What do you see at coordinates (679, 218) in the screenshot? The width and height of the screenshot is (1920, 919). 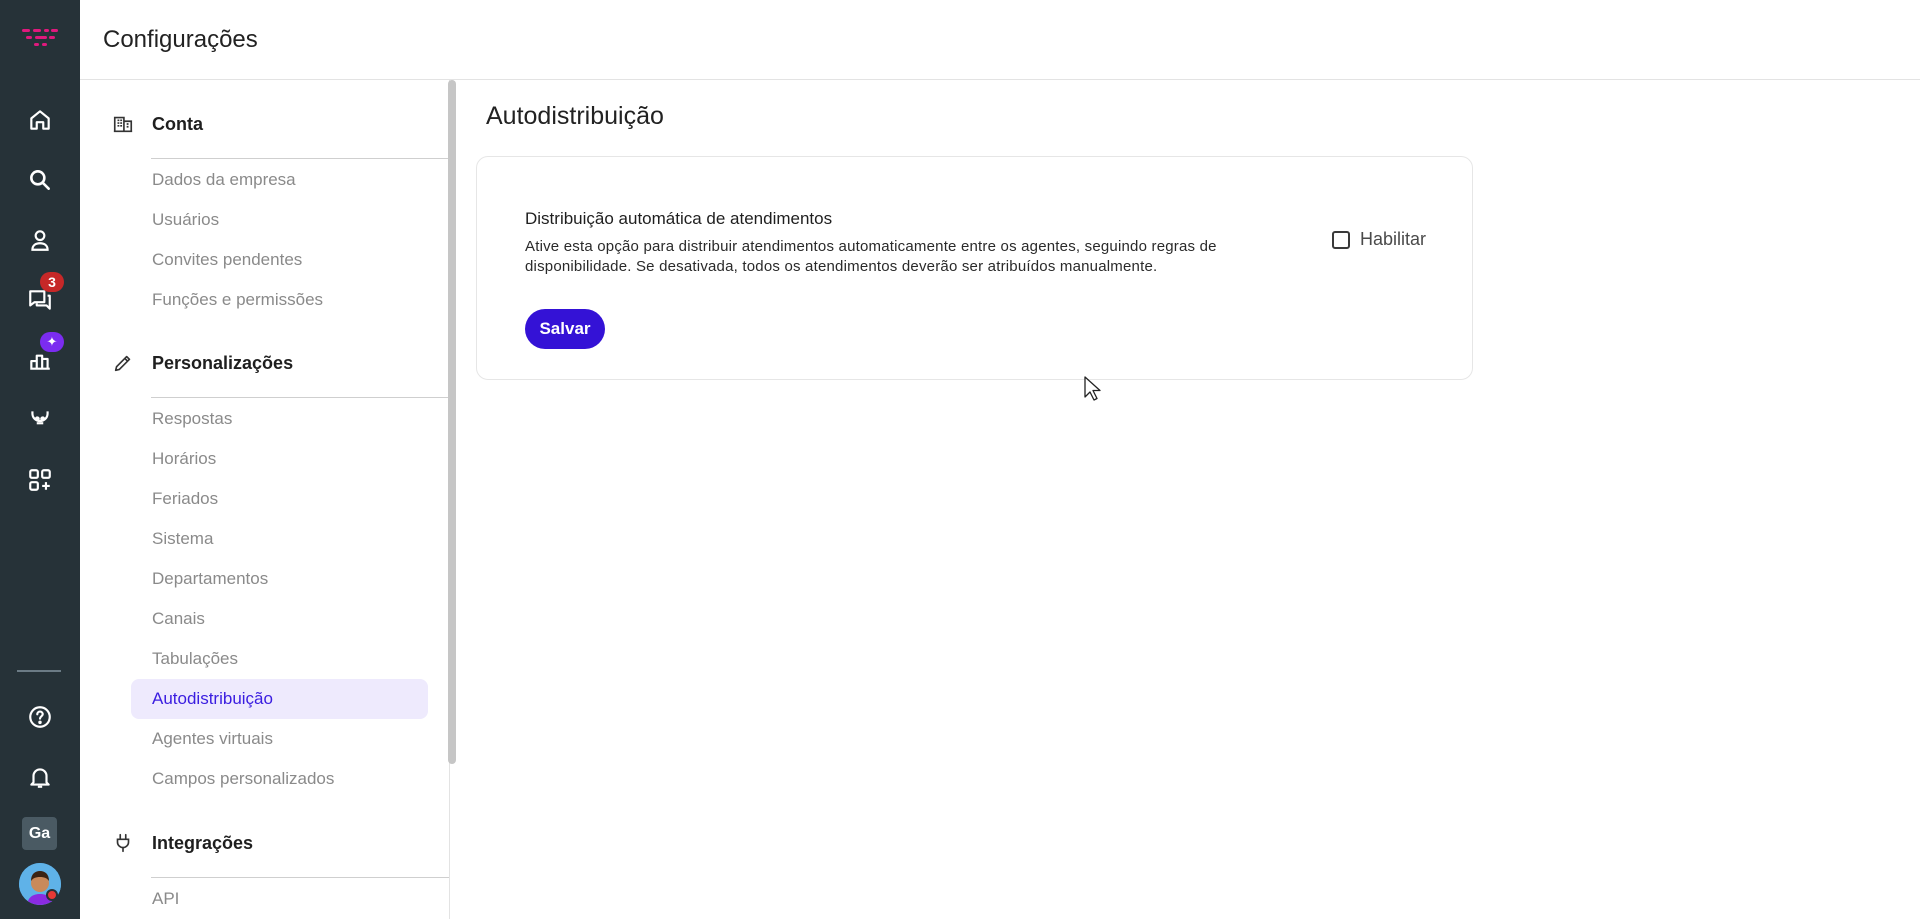 I see `card-title: Distribuição automática de atendimentos` at bounding box center [679, 218].